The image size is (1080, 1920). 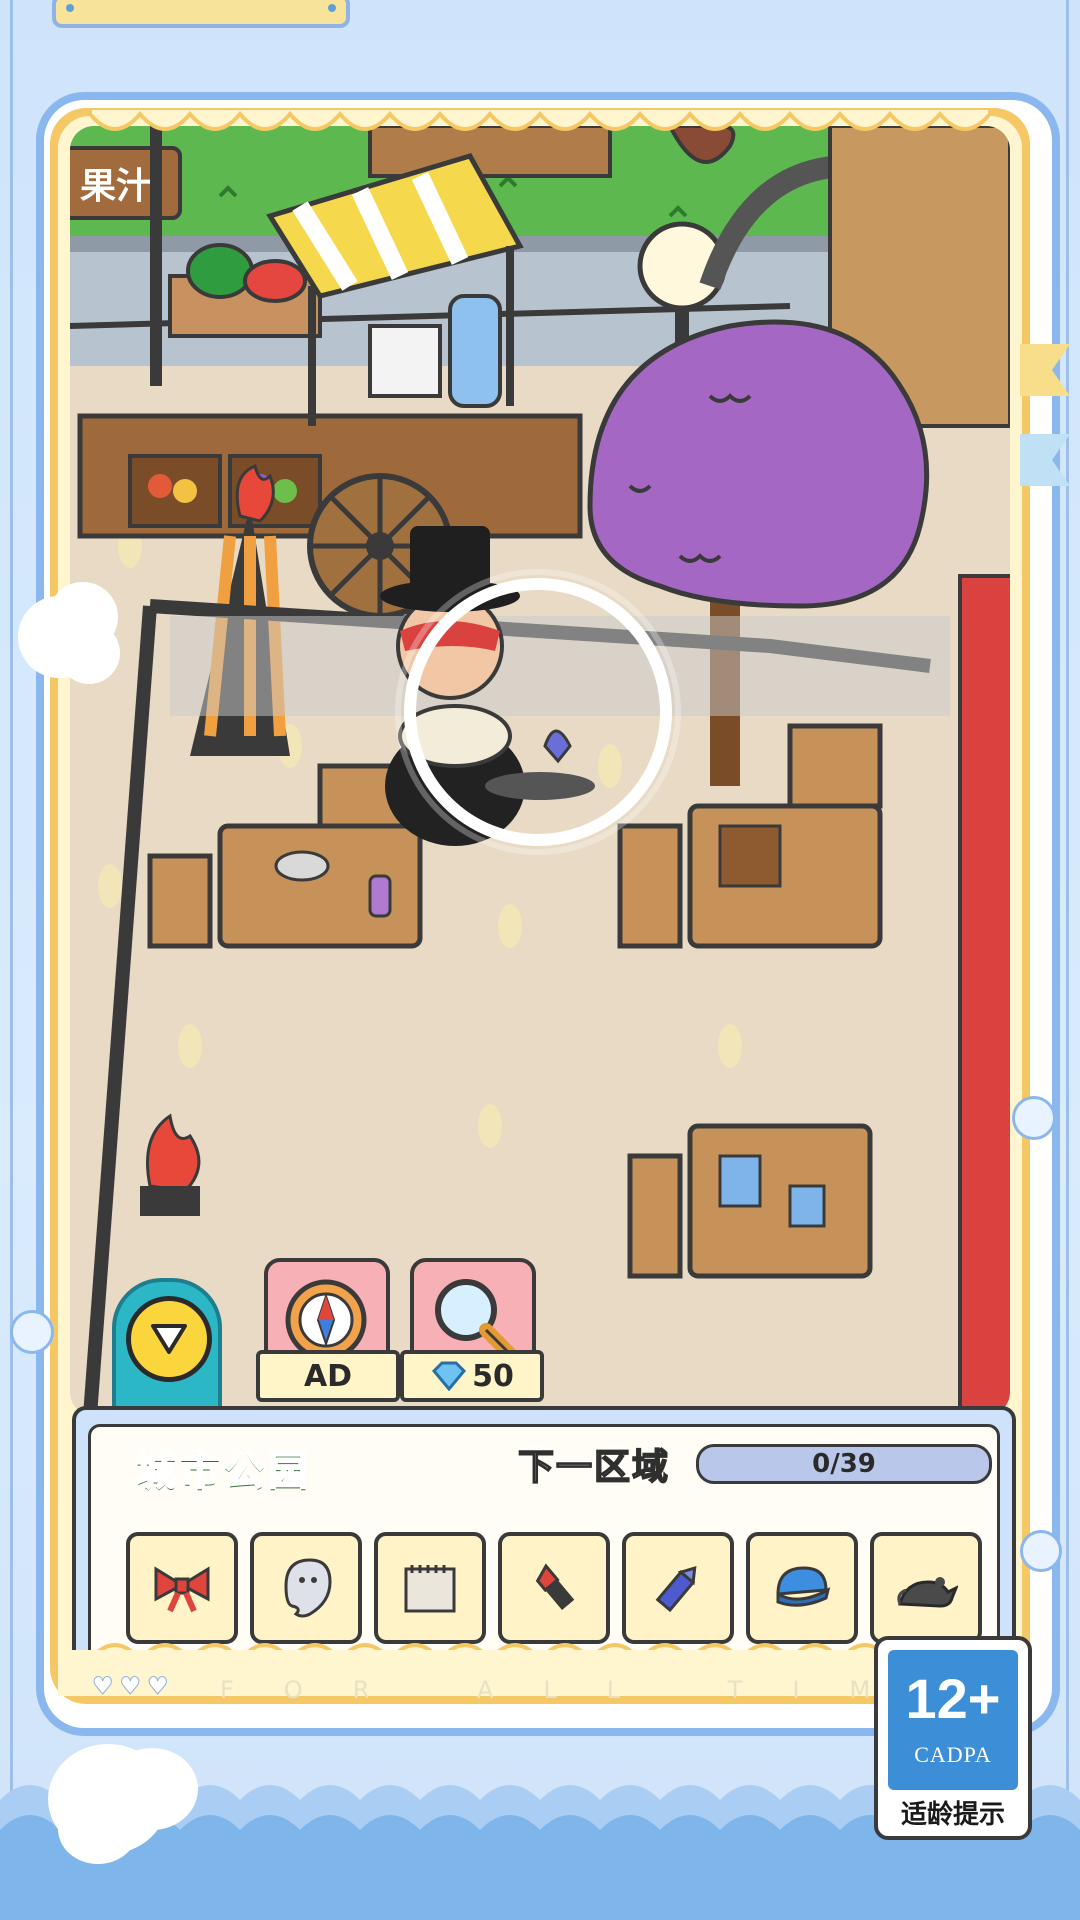 I want to click on scallop-edge-top, so click(x=540, y=119).